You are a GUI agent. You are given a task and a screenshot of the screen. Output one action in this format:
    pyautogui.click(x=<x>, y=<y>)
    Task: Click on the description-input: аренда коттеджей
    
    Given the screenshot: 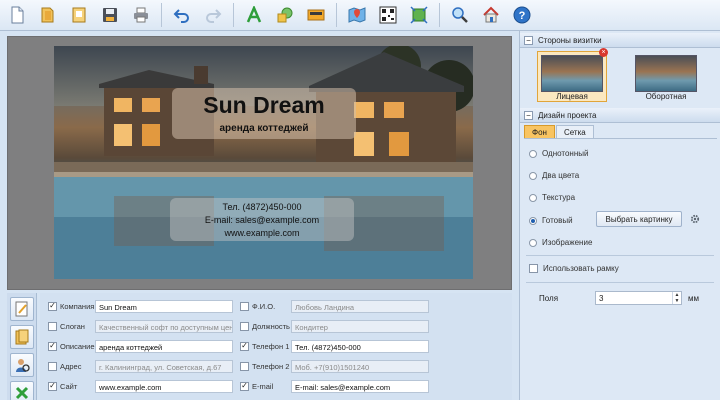 What is the action you would take?
    pyautogui.click(x=164, y=346)
    